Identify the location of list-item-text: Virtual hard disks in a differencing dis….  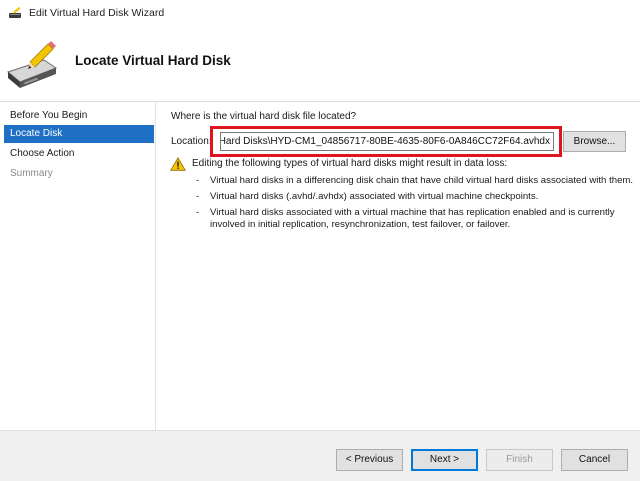
(422, 180).